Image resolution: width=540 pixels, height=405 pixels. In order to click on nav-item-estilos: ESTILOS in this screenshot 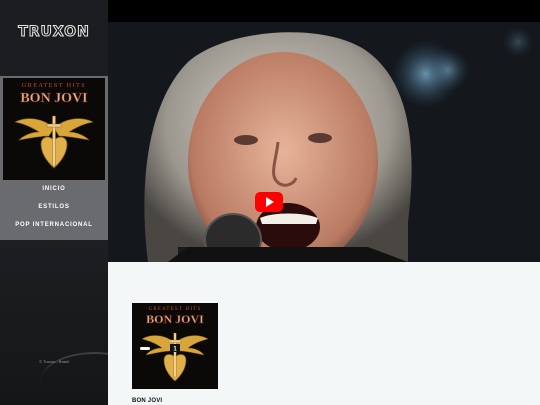, I will do `click(54, 207)`.